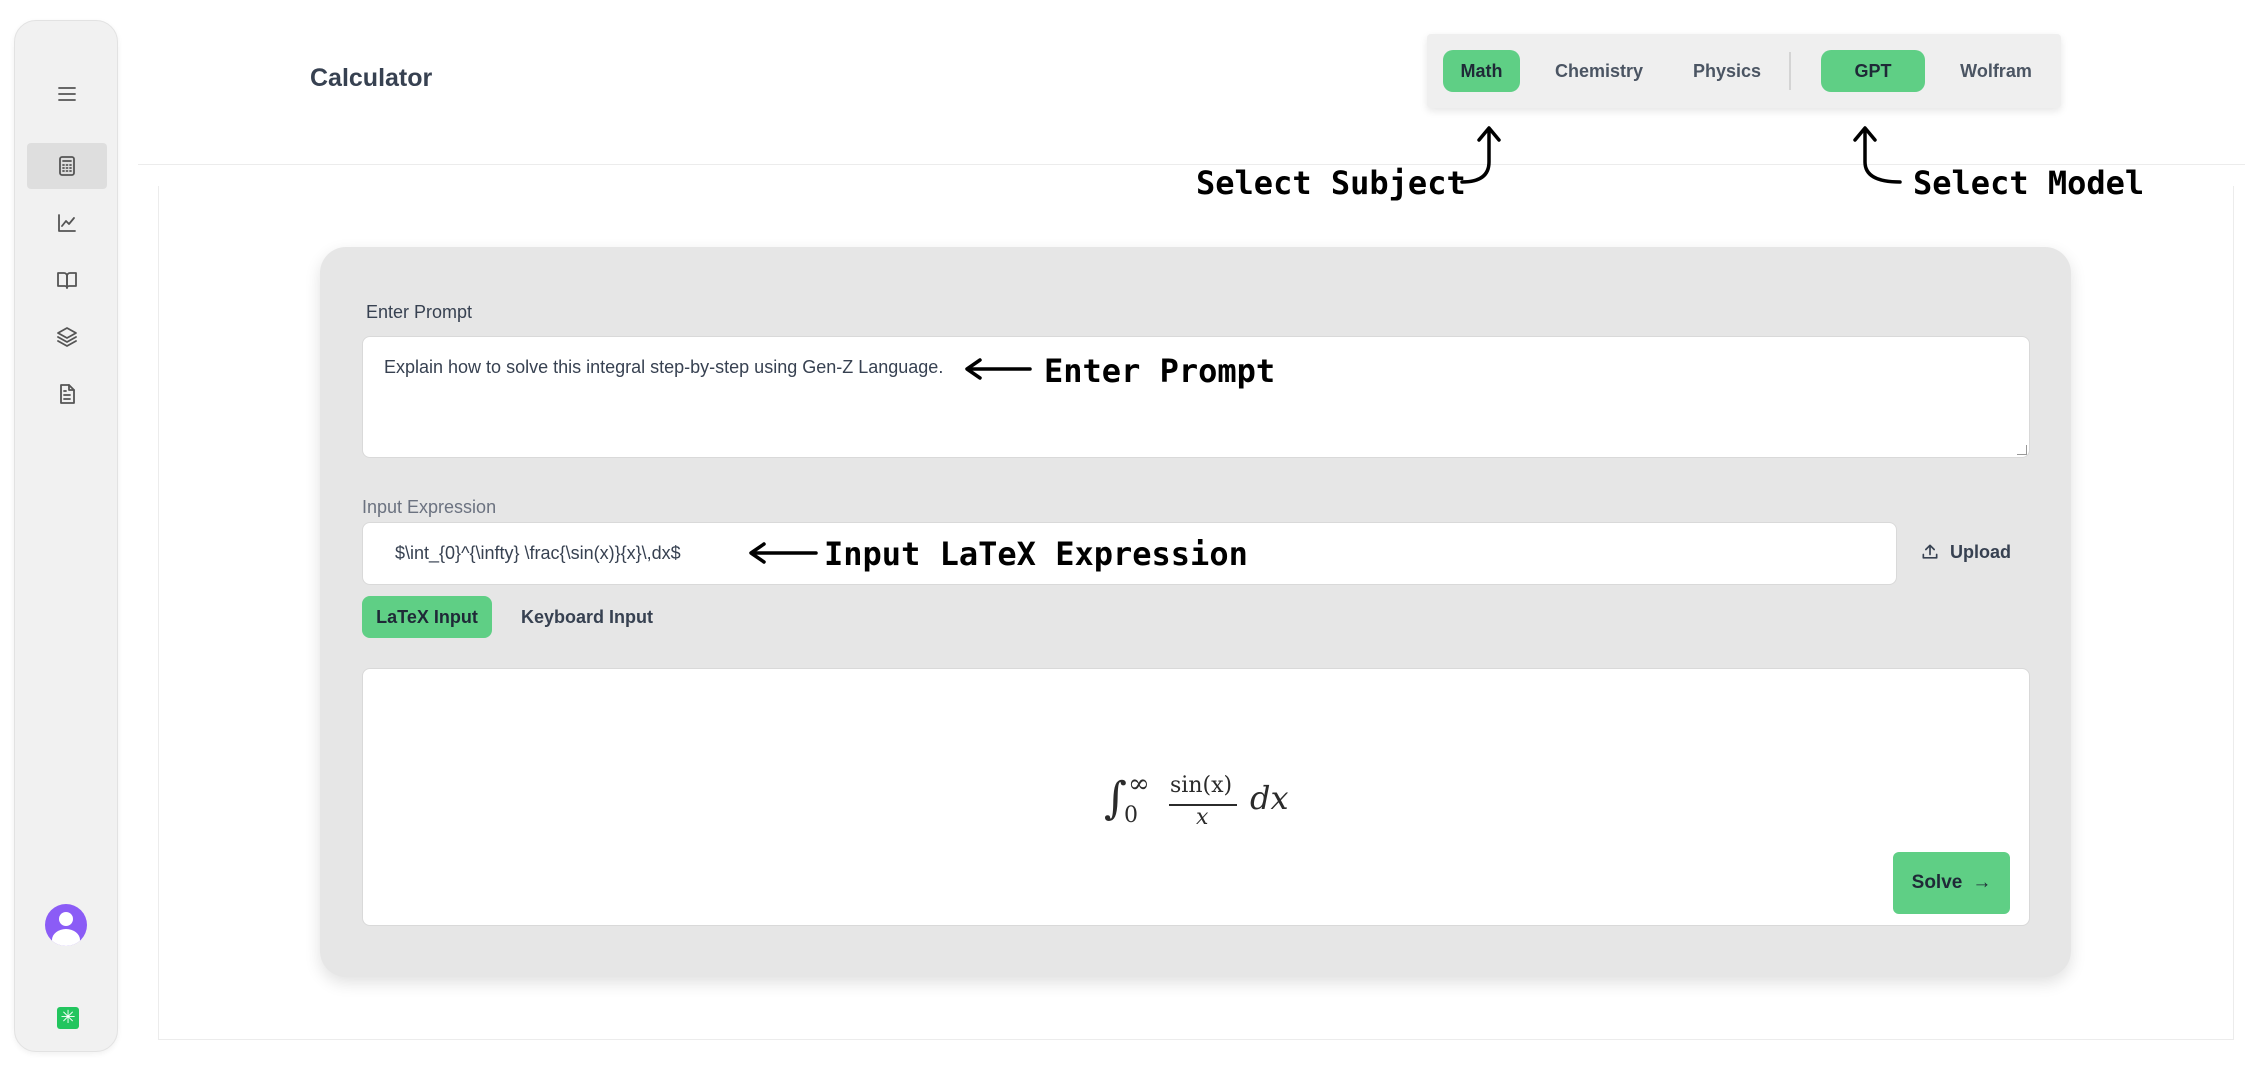 The width and height of the screenshot is (2245, 1070). Describe the element at coordinates (1269, 798) in the screenshot. I see `differential: dx` at that location.